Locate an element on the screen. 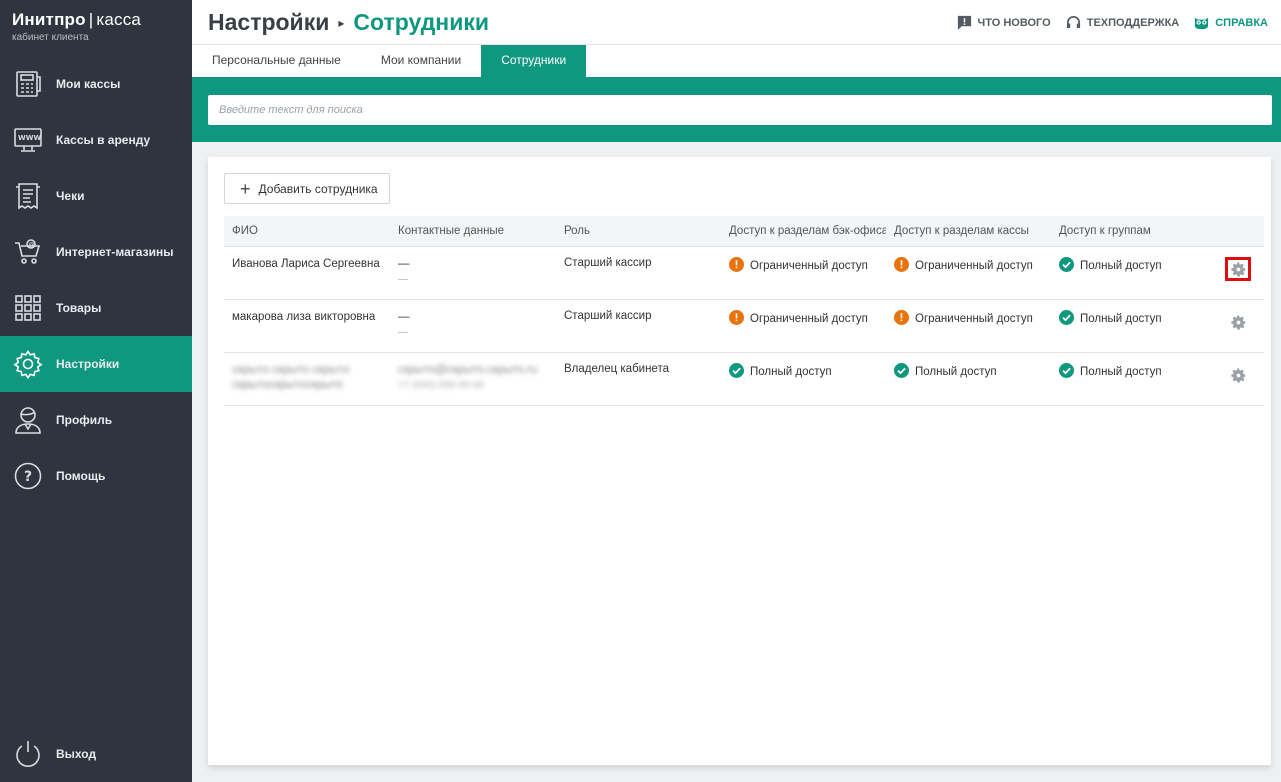 This screenshot has height=782, width=1281. search-band is located at coordinates (736, 109).